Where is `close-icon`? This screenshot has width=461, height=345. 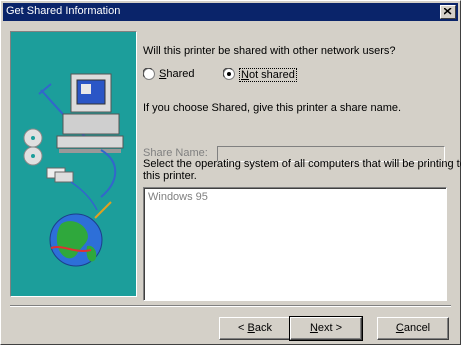
close-icon is located at coordinates (448, 11).